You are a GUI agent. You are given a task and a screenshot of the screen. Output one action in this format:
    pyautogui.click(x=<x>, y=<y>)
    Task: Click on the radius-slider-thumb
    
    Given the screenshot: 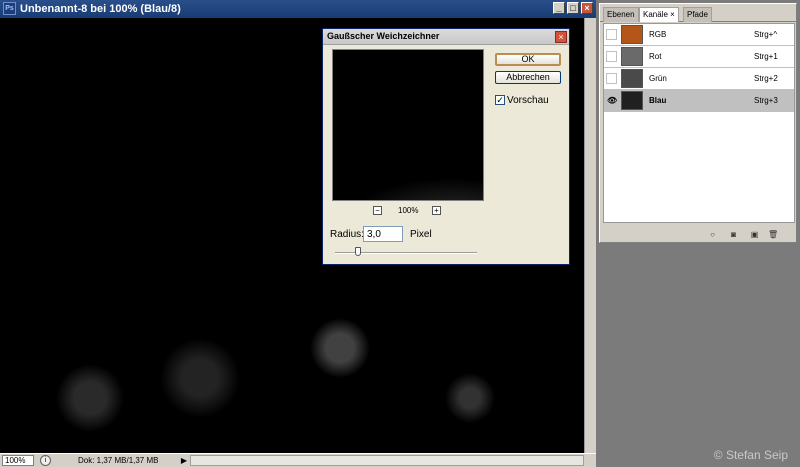 What is the action you would take?
    pyautogui.click(x=358, y=251)
    